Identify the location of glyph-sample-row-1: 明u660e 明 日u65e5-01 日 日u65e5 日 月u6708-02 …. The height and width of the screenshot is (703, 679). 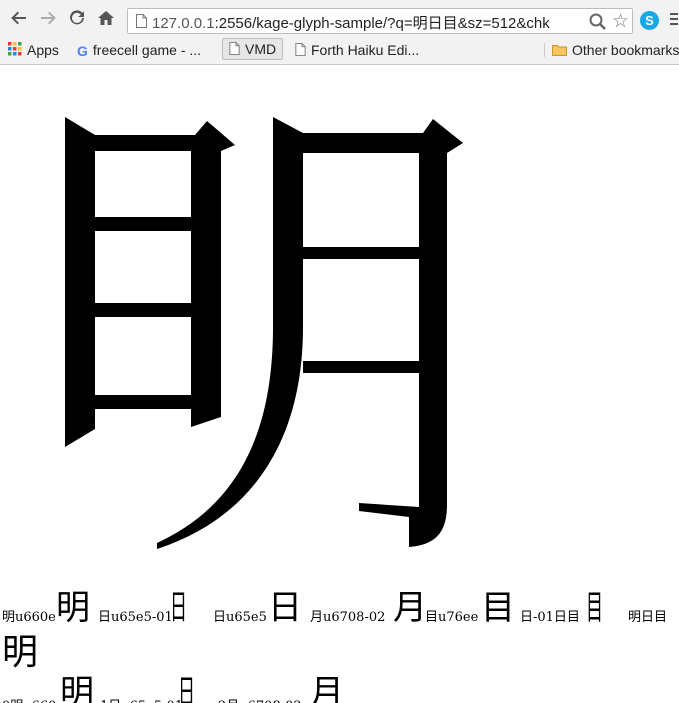
(339, 606).